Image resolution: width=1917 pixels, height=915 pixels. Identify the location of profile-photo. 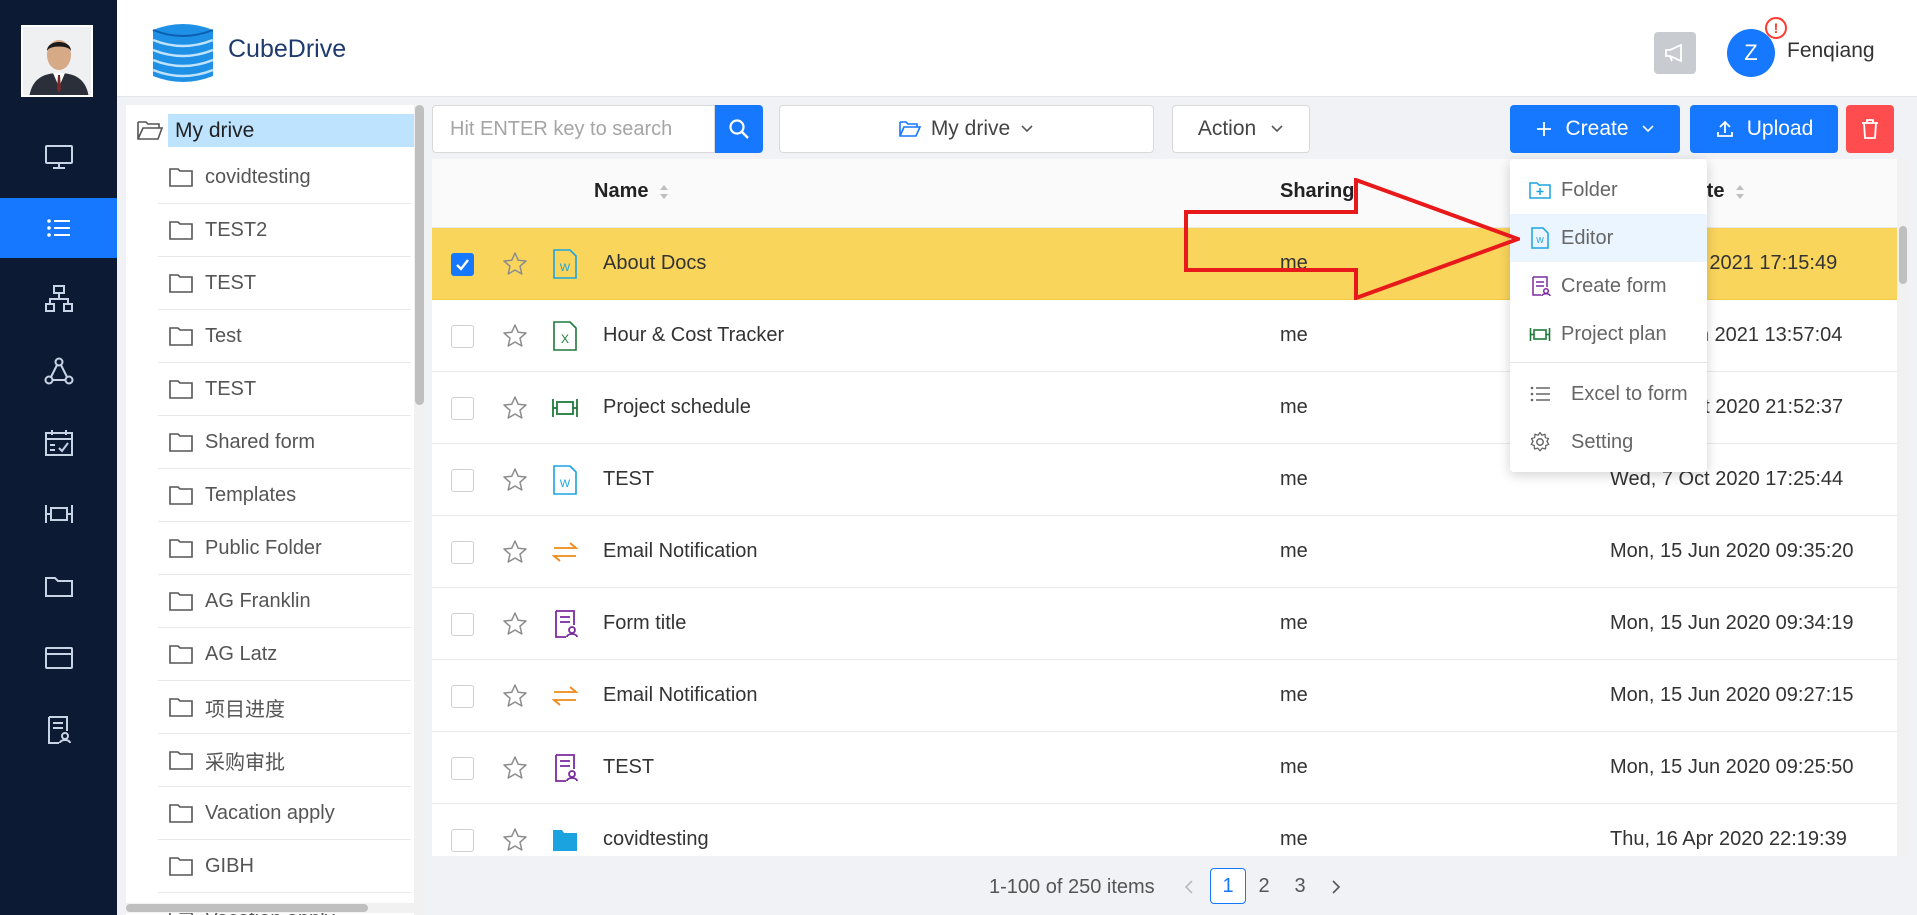
(57, 61).